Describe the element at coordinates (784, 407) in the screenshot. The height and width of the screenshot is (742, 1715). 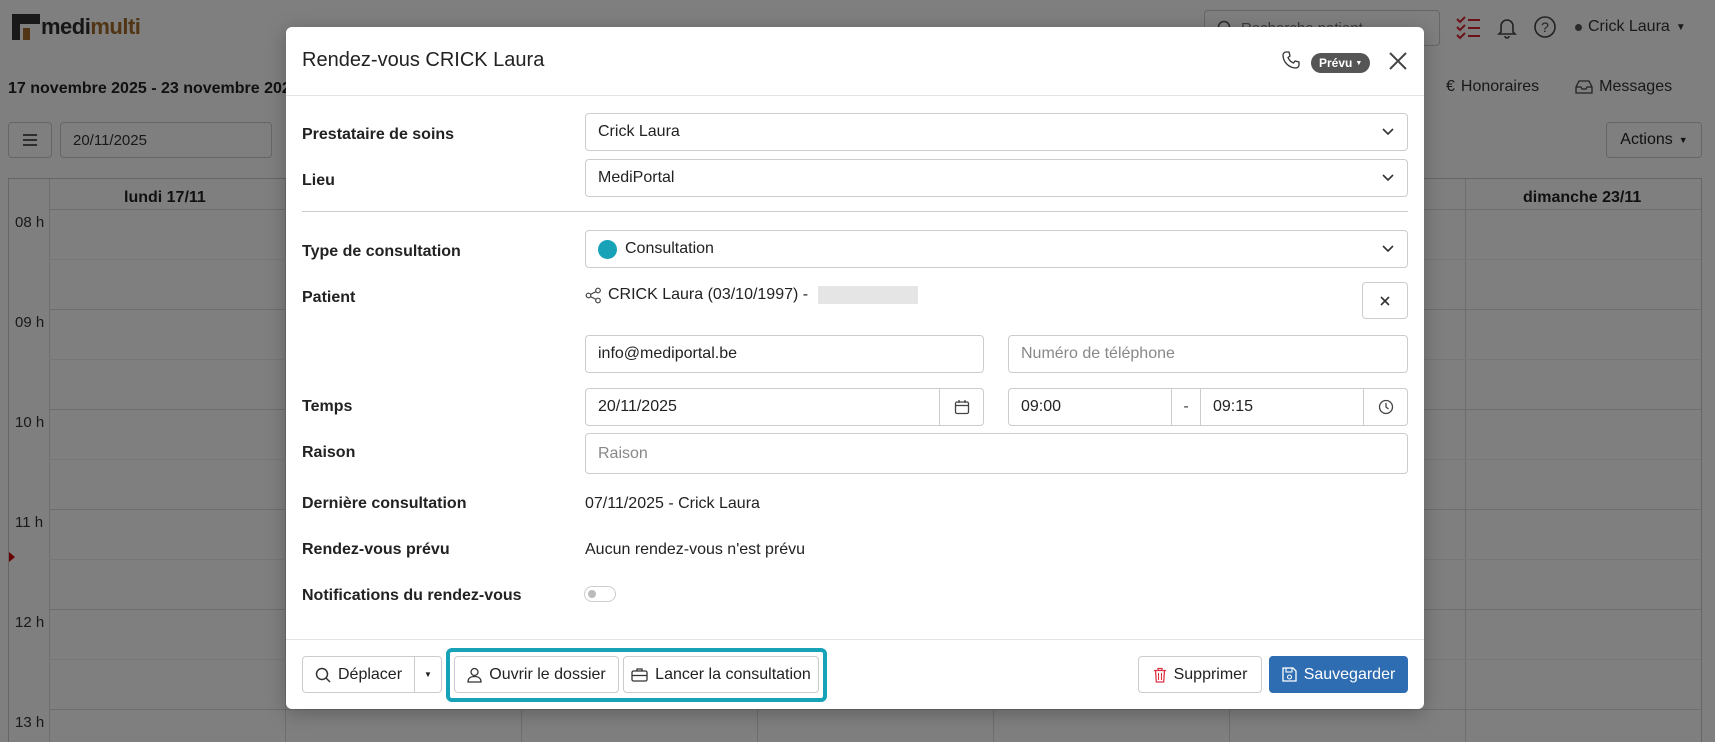
I see `date-field: 20/11/2025` at that location.